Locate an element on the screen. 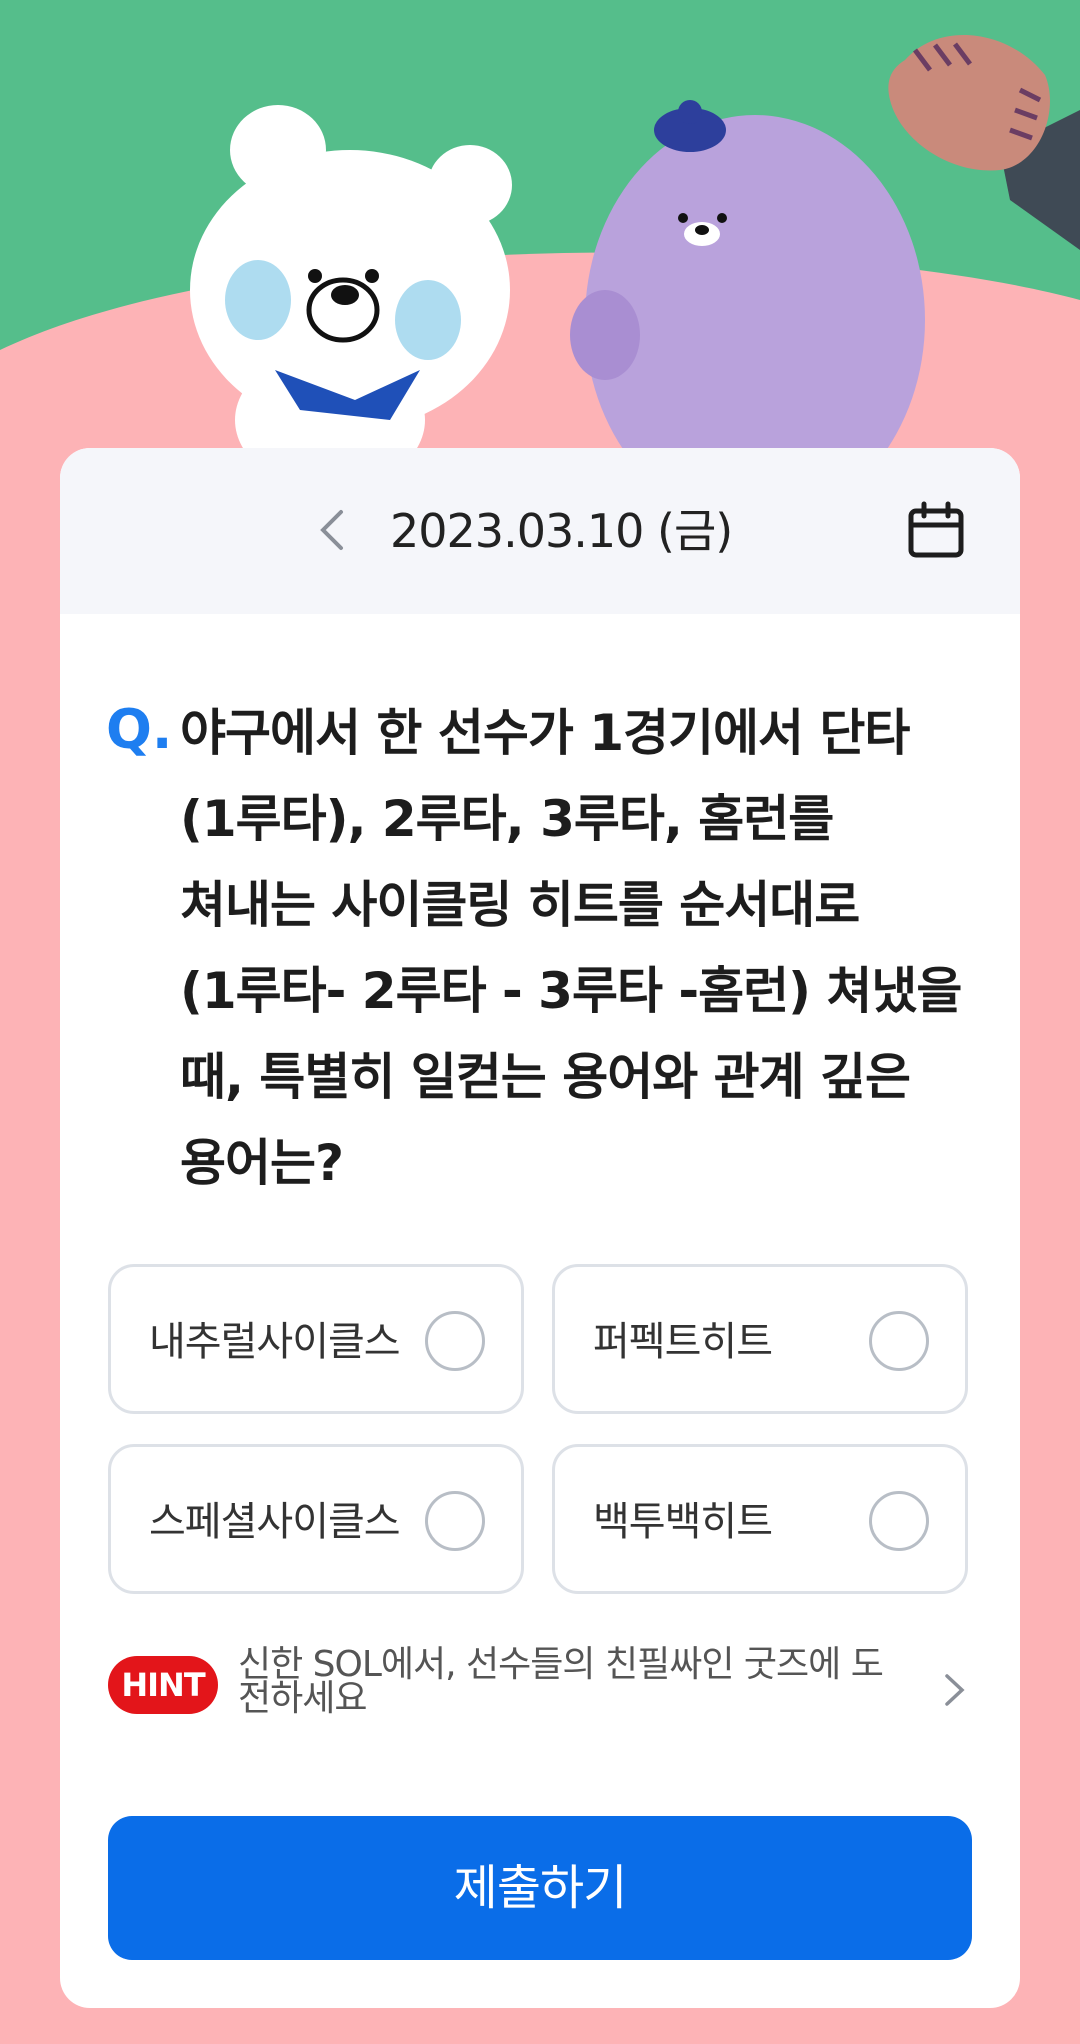  previous-date-button is located at coordinates (332, 530).